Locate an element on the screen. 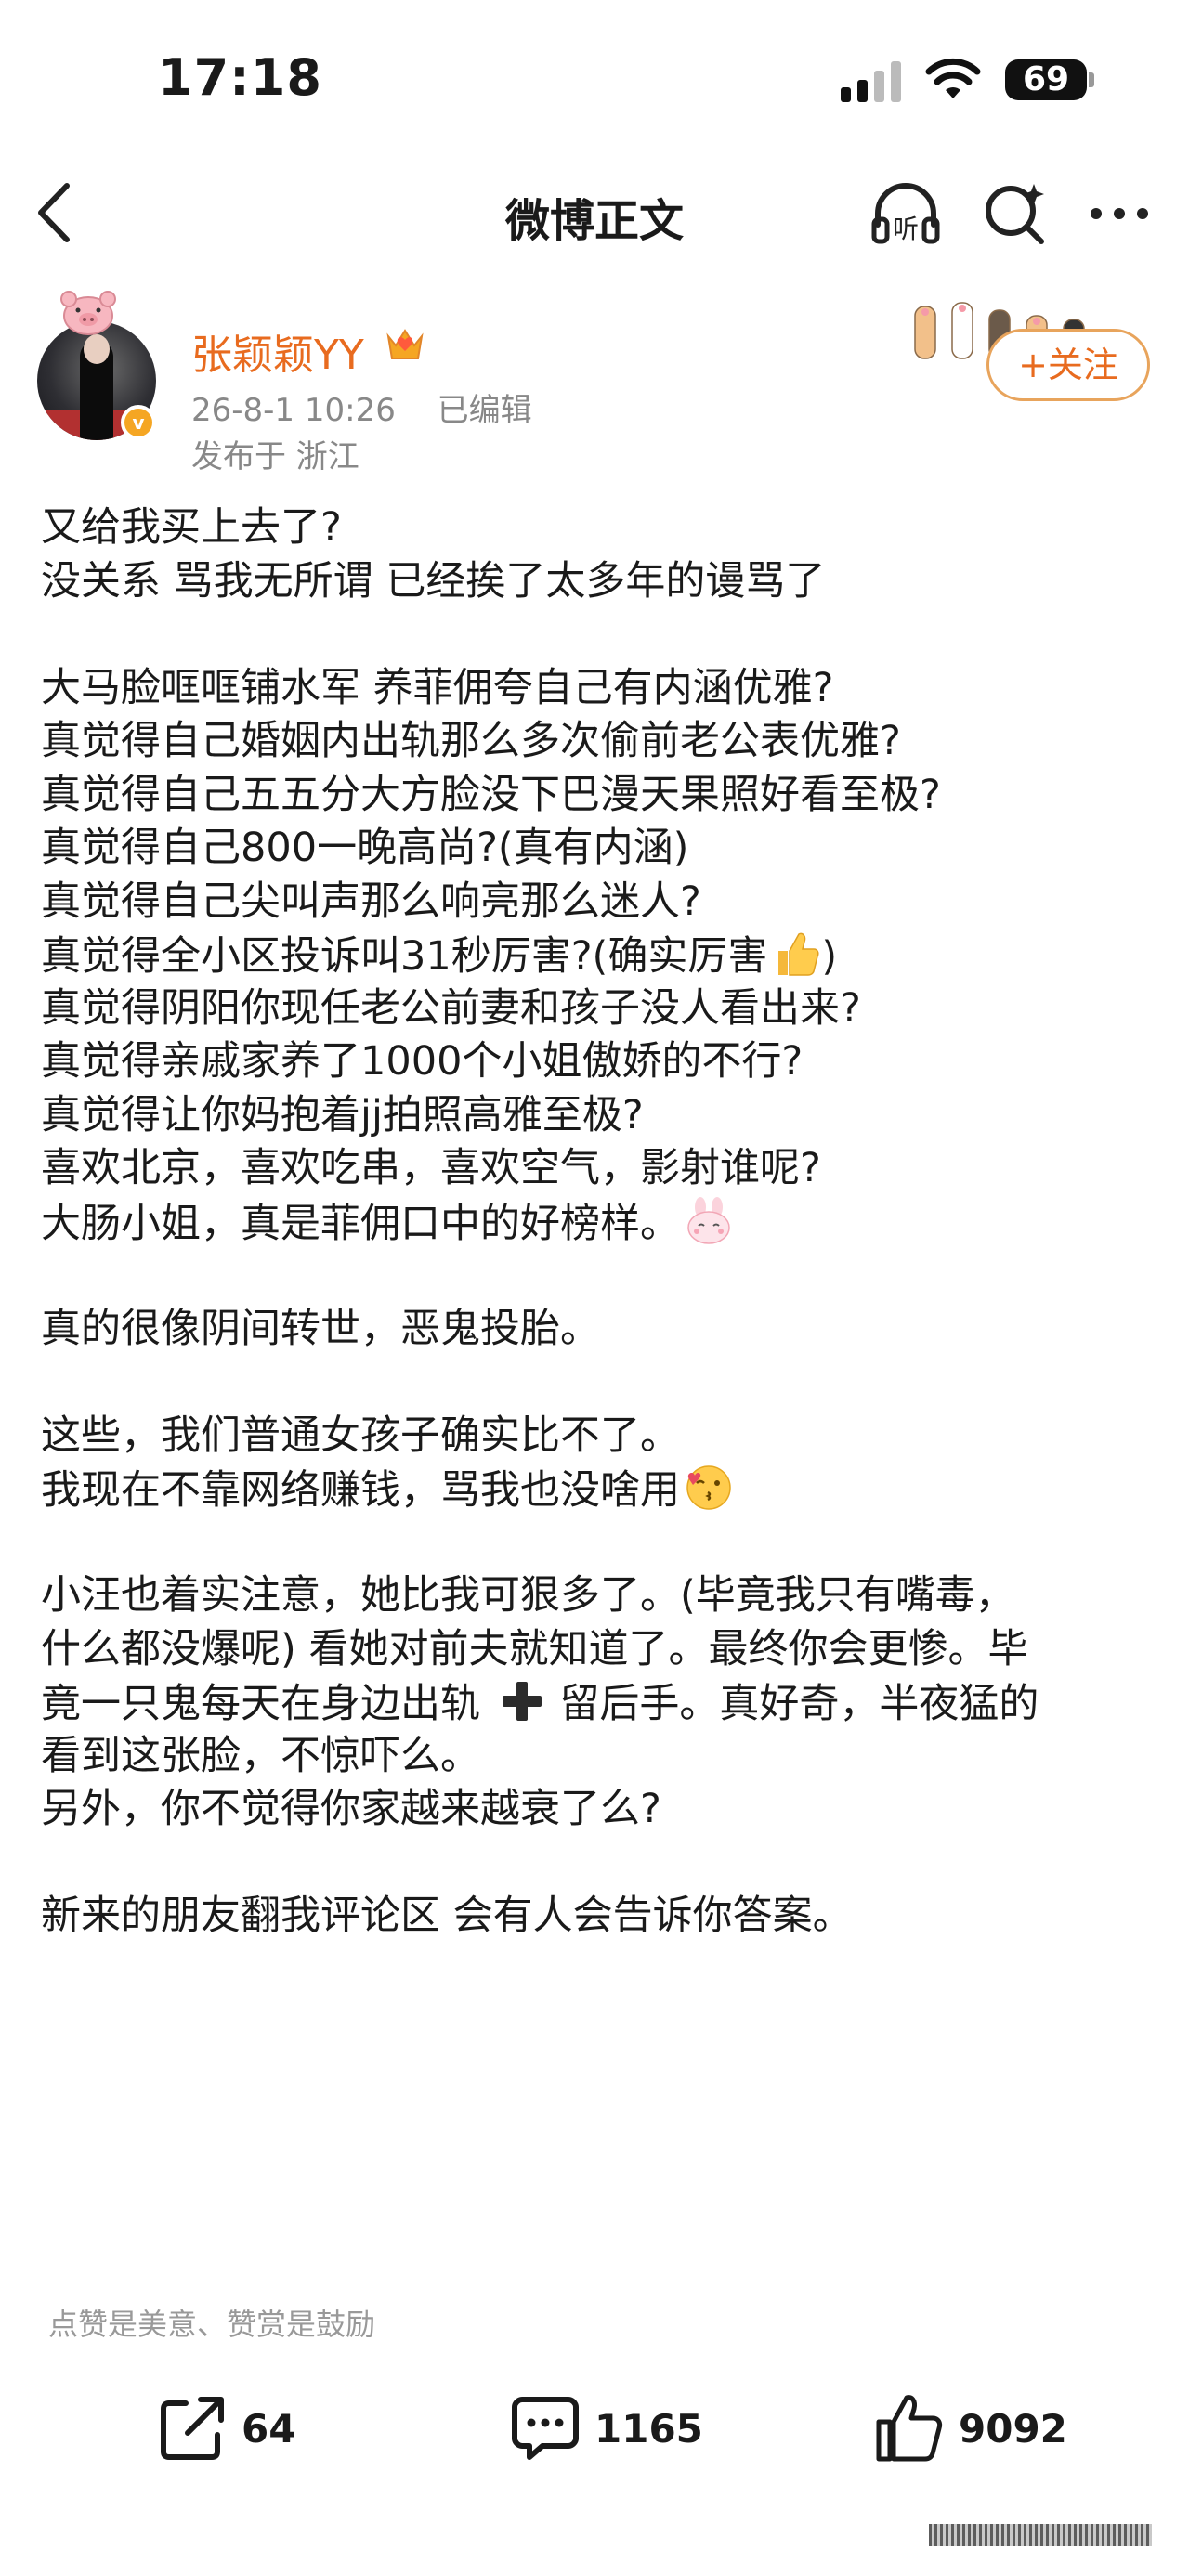 The height and width of the screenshot is (2576, 1189). post-line-text-suffix: ) is located at coordinates (830, 957).